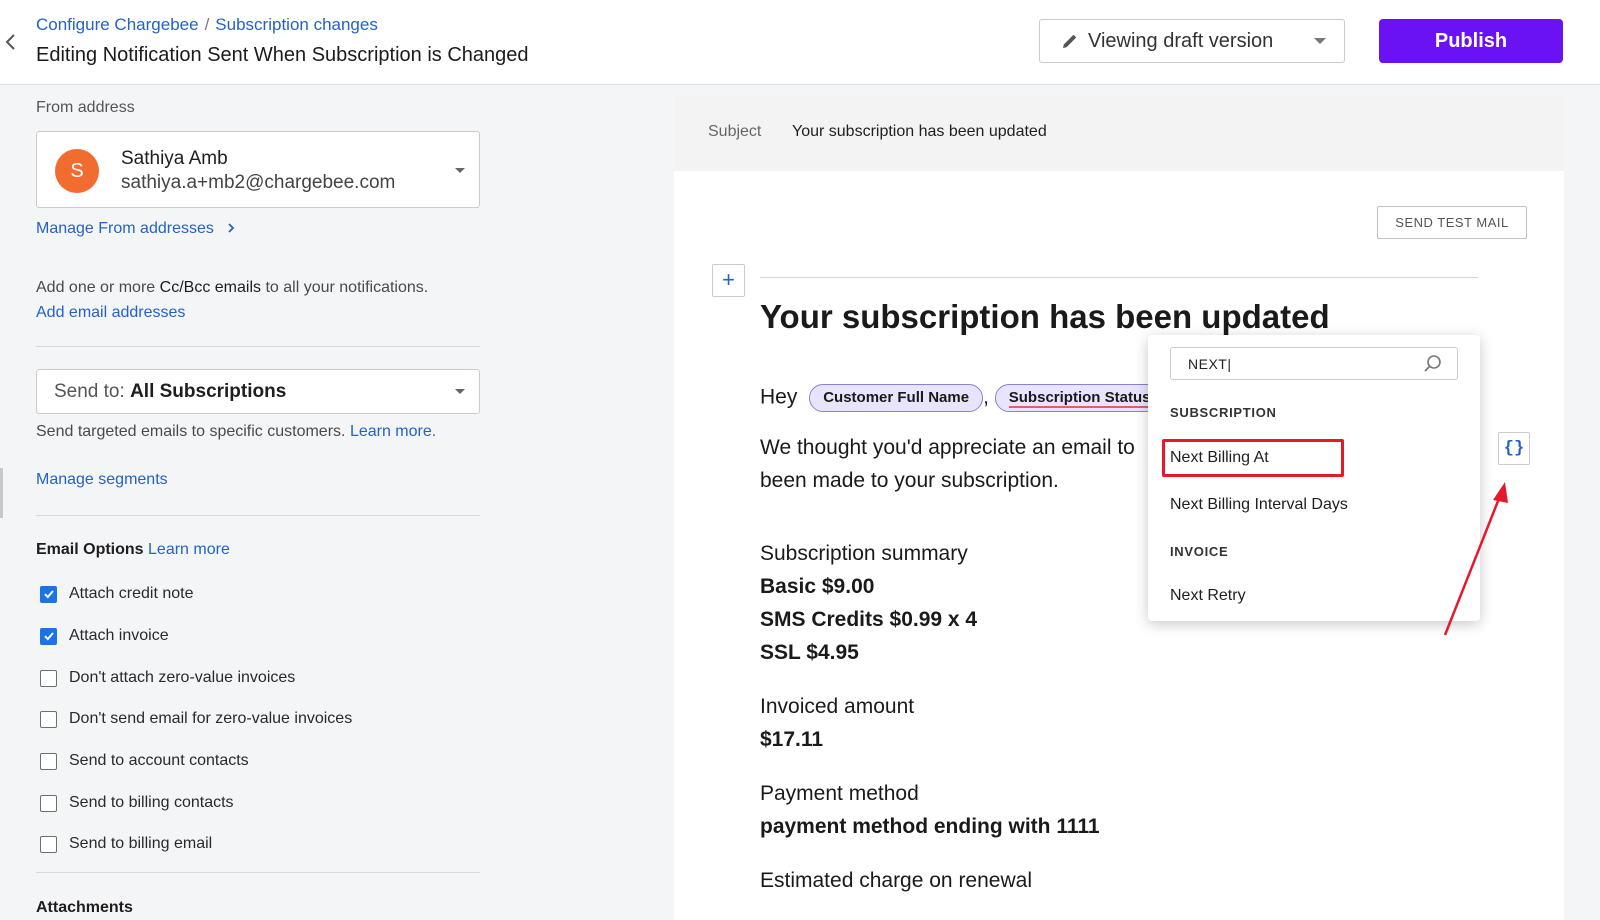  Describe the element at coordinates (919, 132) in the screenshot. I see `subject-value: Your subscription has been updated` at that location.